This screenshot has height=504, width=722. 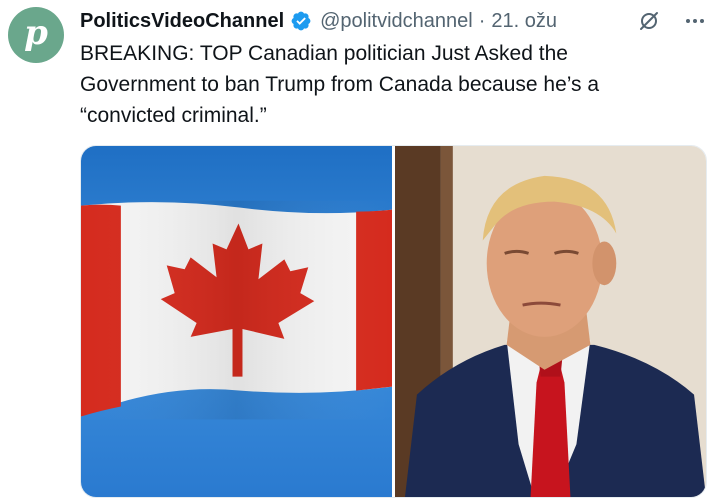 I want to click on avatar-letter: p, so click(x=36, y=33).